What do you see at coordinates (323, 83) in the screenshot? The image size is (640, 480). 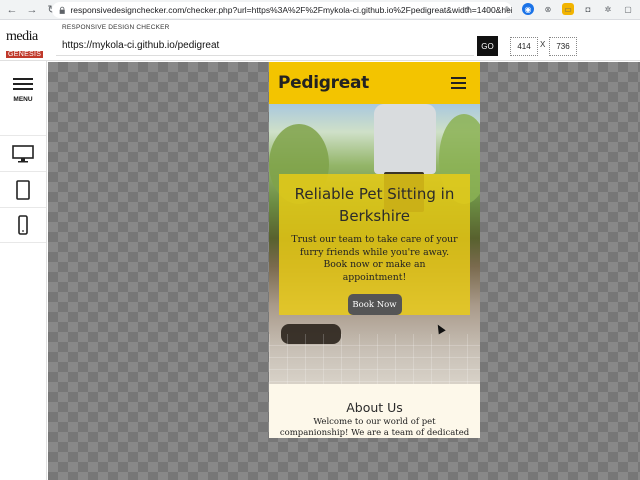 I see `site-logo: Pedigreat` at bounding box center [323, 83].